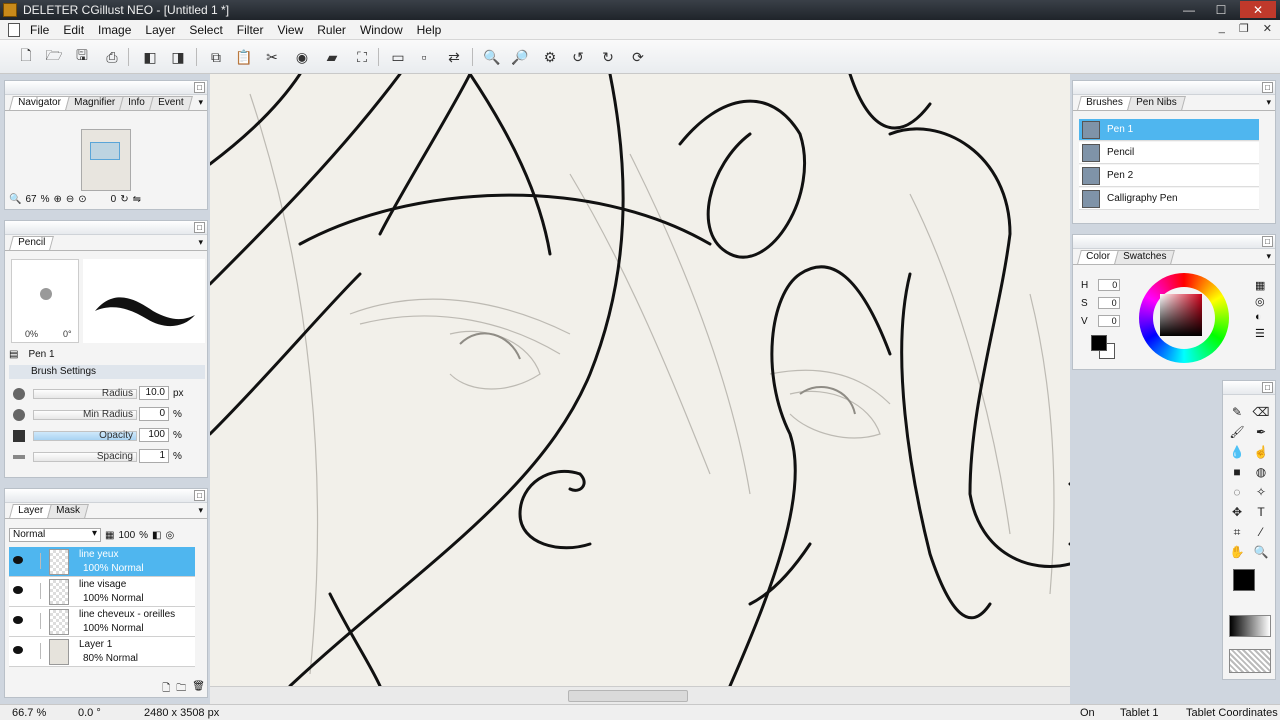 Image resolution: width=1280 pixels, height=720 pixels. Describe the element at coordinates (454, 57) in the screenshot. I see `invert-selection-icon: ⇄` at that location.